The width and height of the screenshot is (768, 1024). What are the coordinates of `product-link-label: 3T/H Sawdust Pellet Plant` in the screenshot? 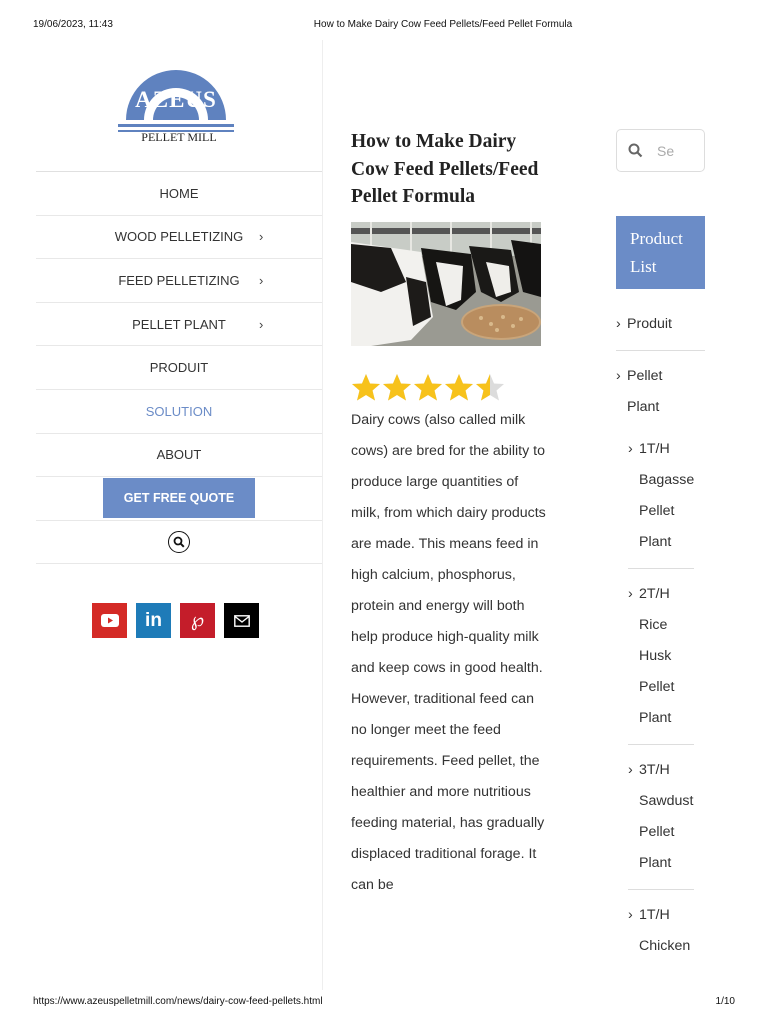 It's located at (666, 816).